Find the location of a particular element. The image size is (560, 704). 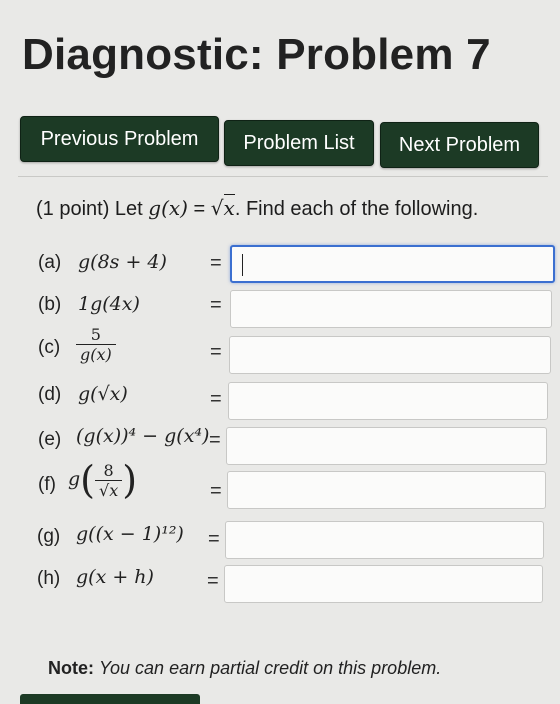

part-e-expression: (g(x))⁴ − g(x⁴) is located at coordinates (143, 436).